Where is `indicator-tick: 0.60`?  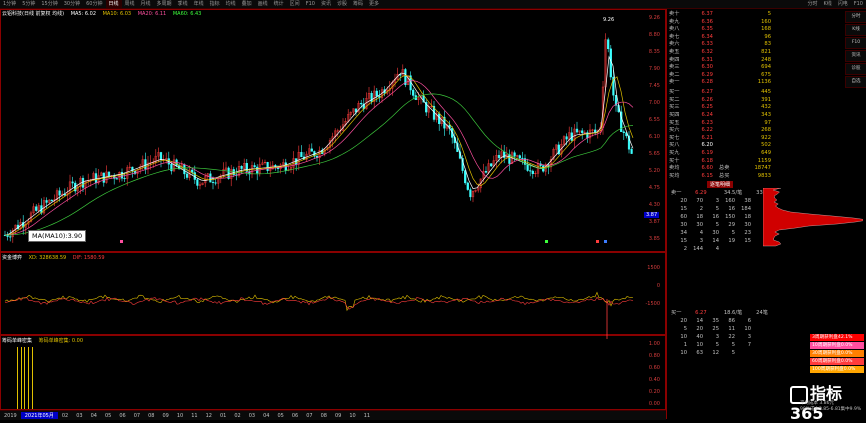 indicator-tick: 0.60 is located at coordinates (654, 368).